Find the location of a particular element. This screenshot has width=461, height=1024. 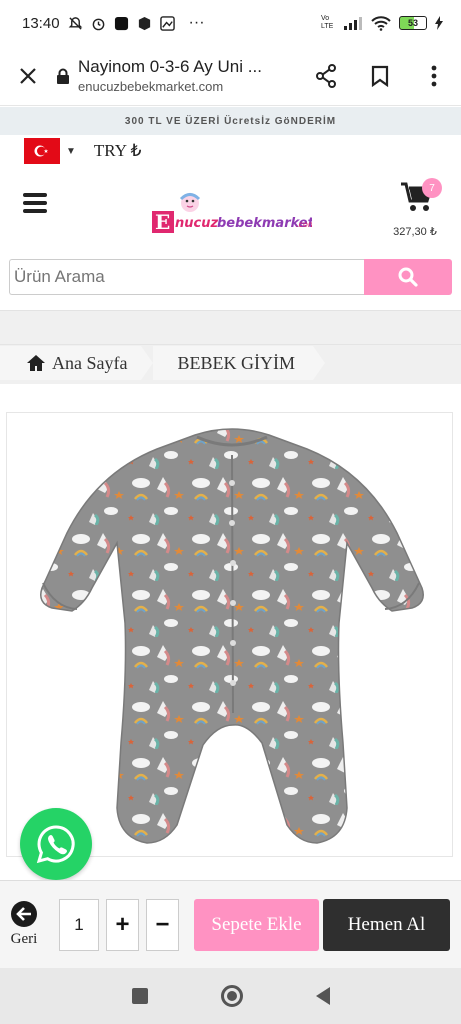

decrease-quantity-button: − is located at coordinates (162, 925).